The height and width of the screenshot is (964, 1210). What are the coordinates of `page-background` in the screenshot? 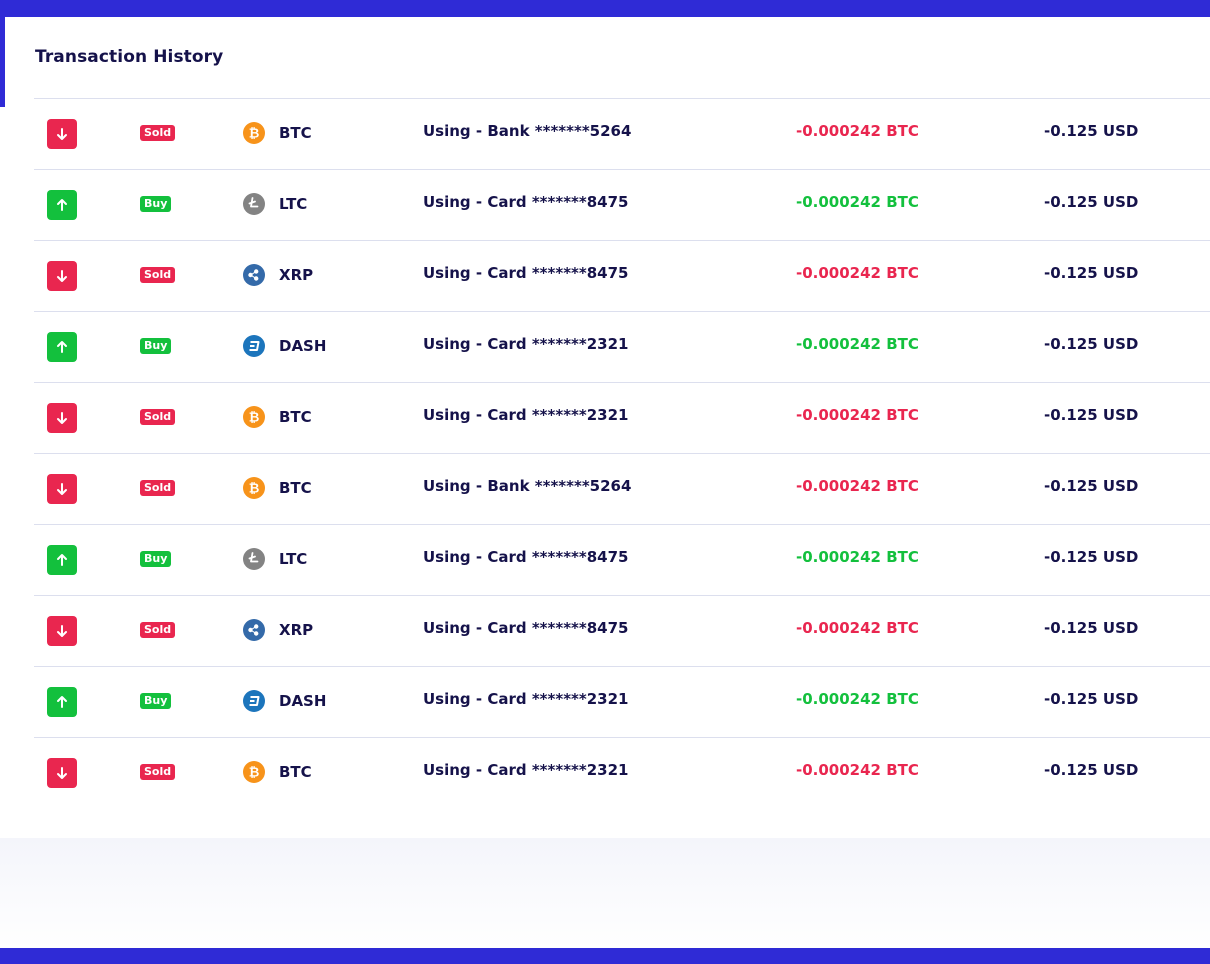 It's located at (605, 893).